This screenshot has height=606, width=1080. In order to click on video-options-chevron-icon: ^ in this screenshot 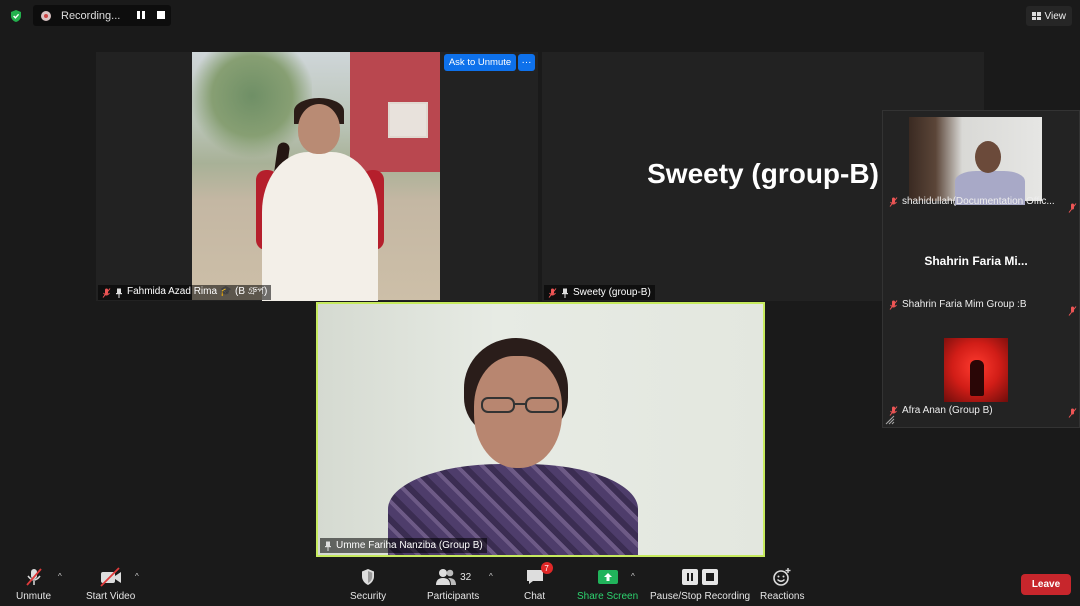, I will do `click(137, 576)`.